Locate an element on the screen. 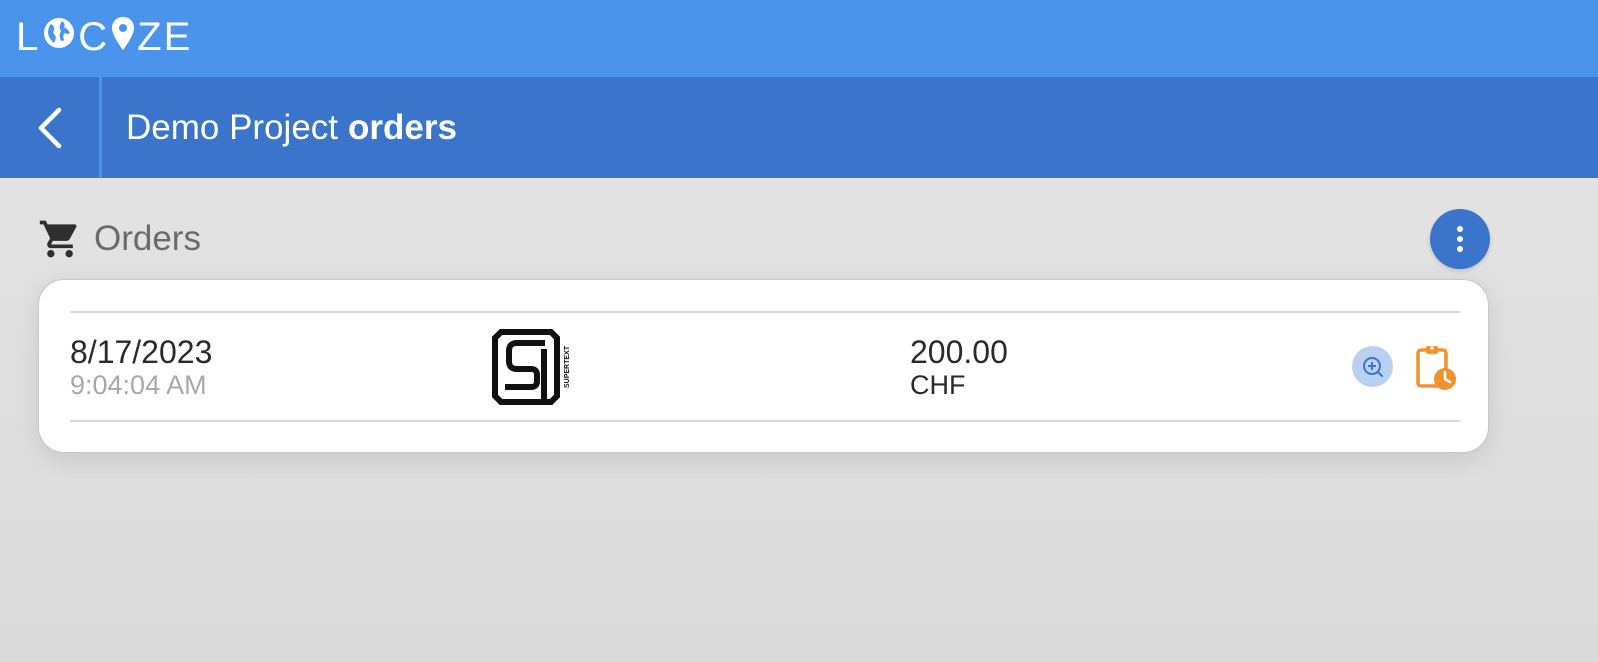  order-time: 9:04:04 AM is located at coordinates (138, 385).